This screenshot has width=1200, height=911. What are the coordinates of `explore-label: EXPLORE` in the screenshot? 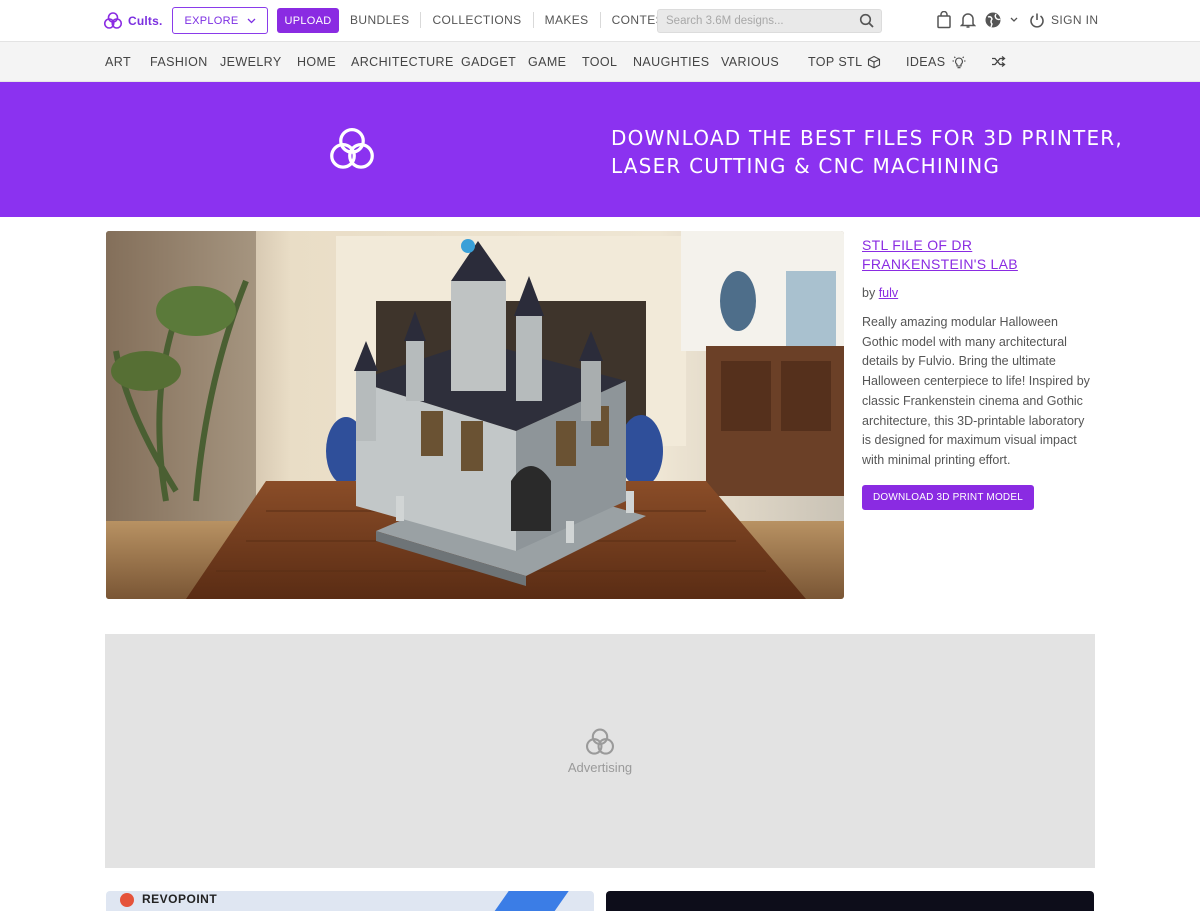 It's located at (211, 20).